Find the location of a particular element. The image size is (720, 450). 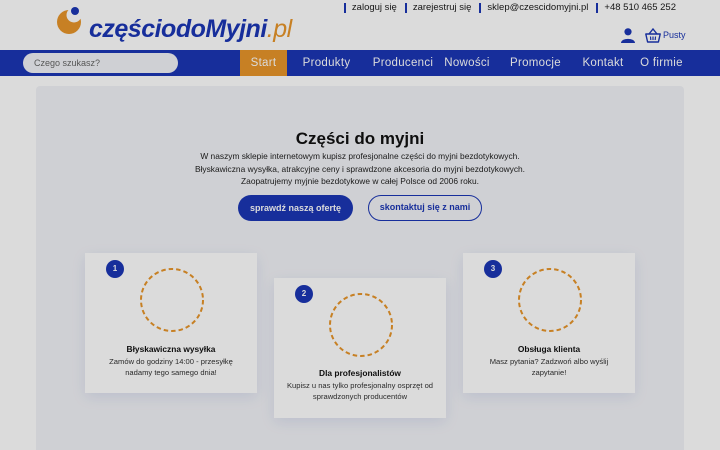

nav-news: Nowości is located at coordinates (467, 63).